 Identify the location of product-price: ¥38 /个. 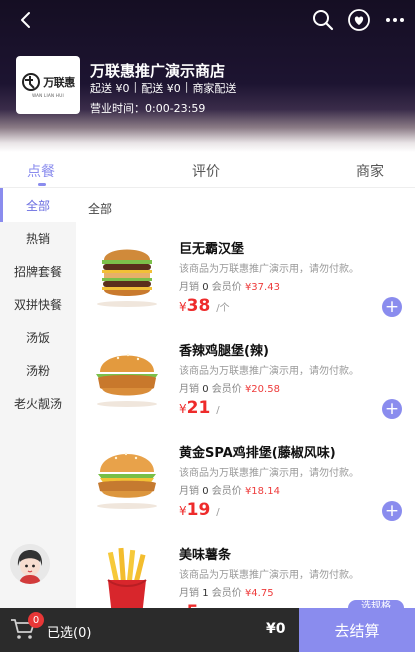
(204, 306).